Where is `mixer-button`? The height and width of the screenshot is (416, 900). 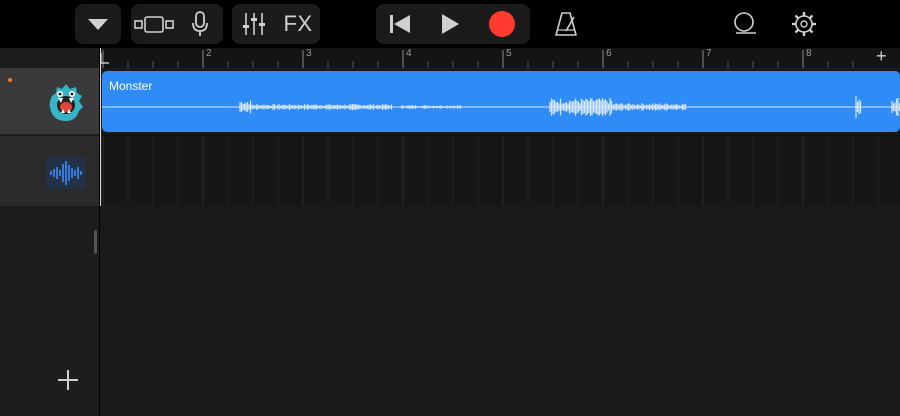 mixer-button is located at coordinates (254, 24).